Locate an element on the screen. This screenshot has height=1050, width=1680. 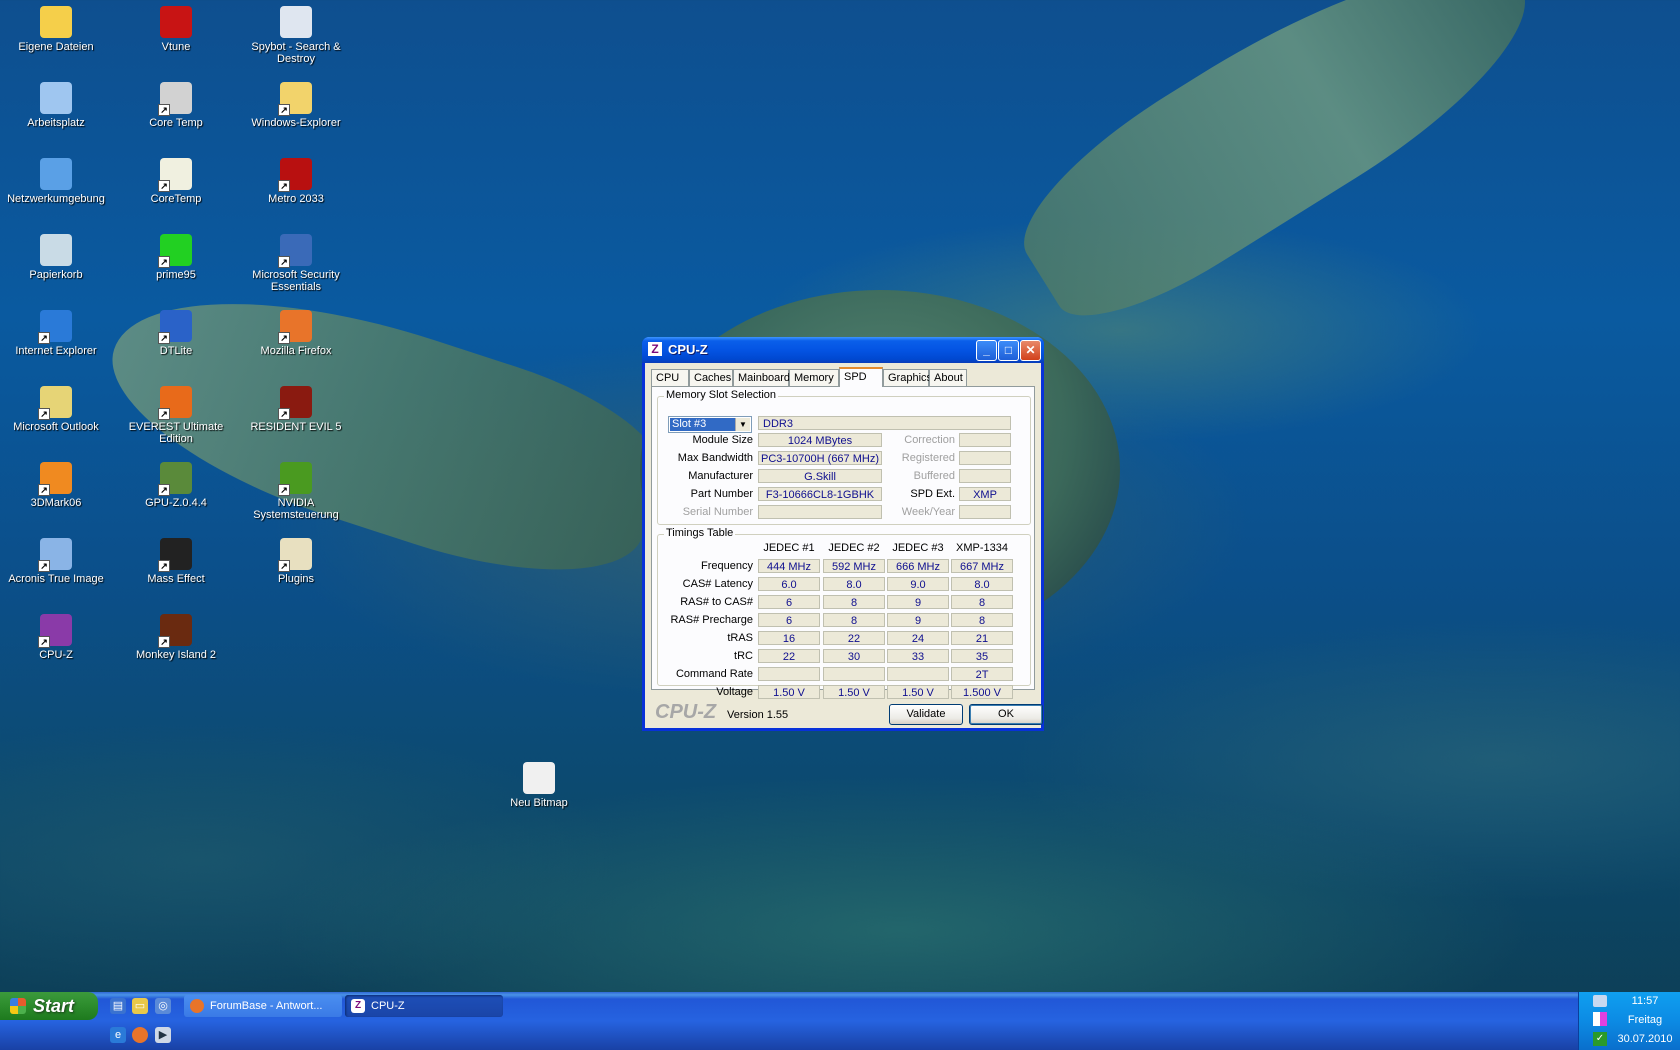
desktop-icon-label: Monkey Island 2 is located at coordinates (176, 655).